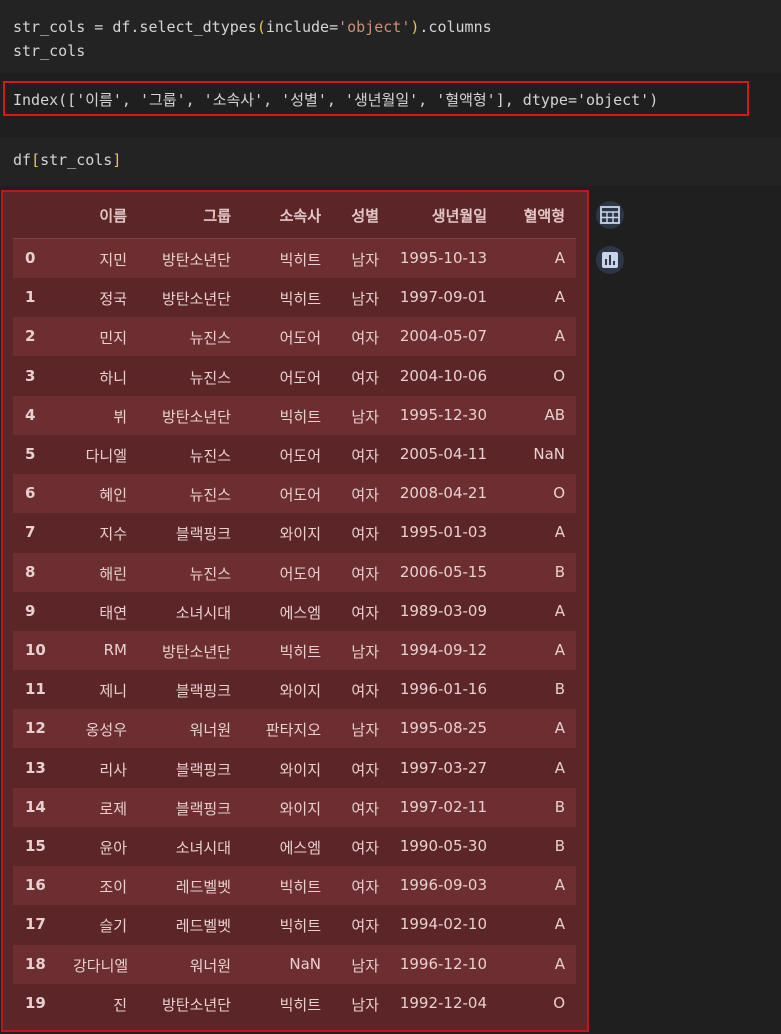  I want to click on row-index: 15, so click(35, 846).